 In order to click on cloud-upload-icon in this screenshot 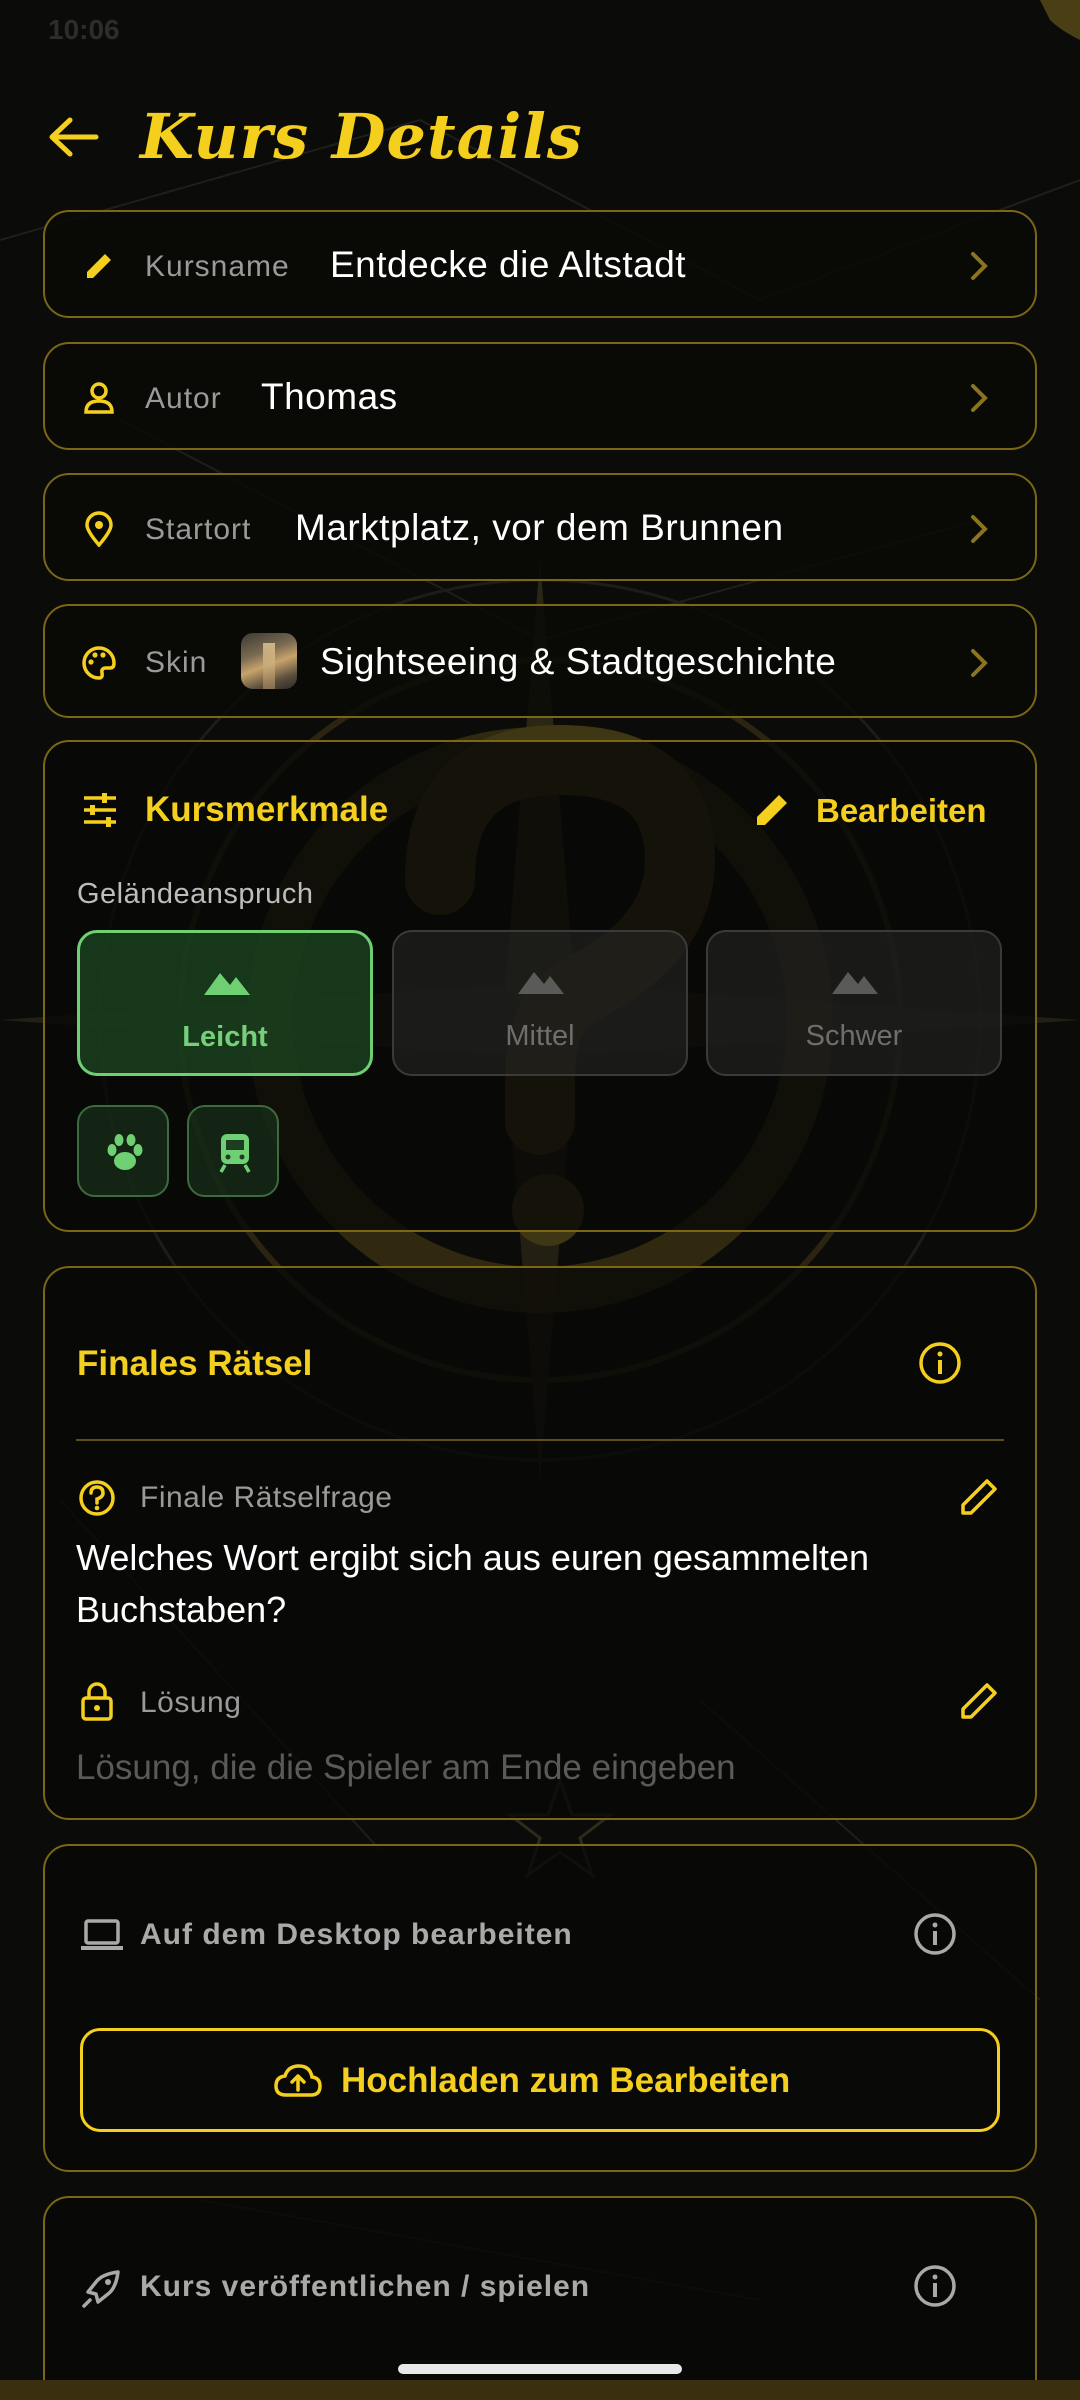, I will do `click(298, 2080)`.